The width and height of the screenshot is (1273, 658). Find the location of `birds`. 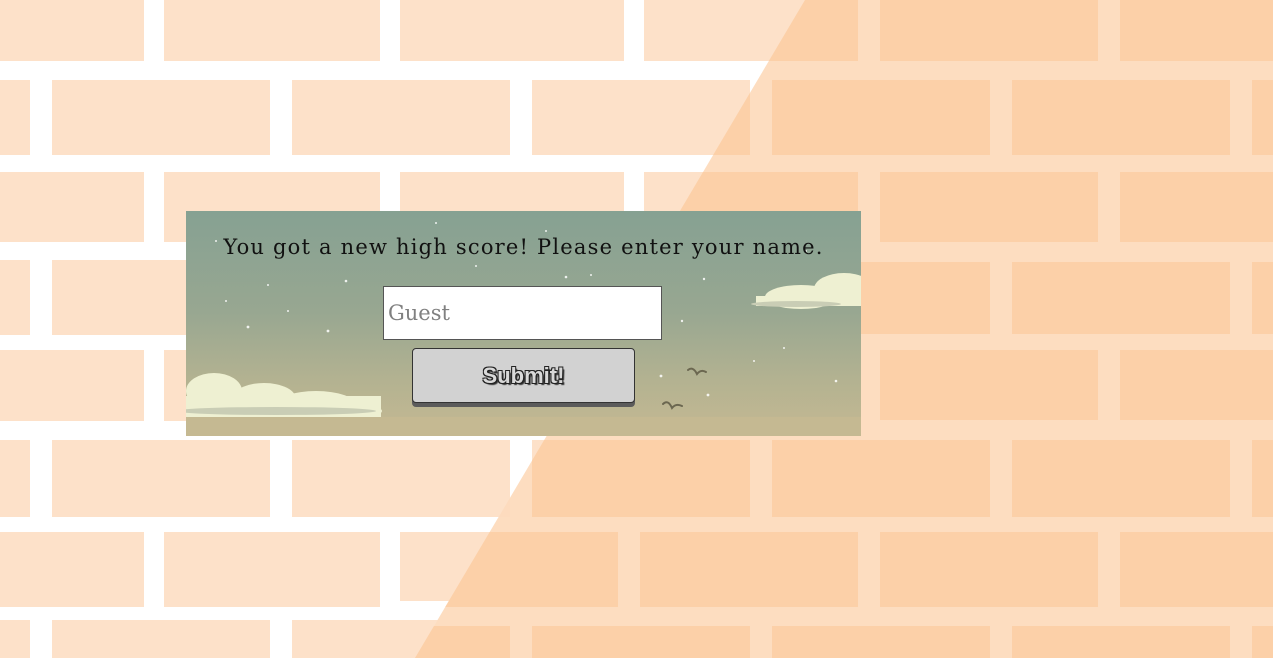

birds is located at coordinates (720, 396).